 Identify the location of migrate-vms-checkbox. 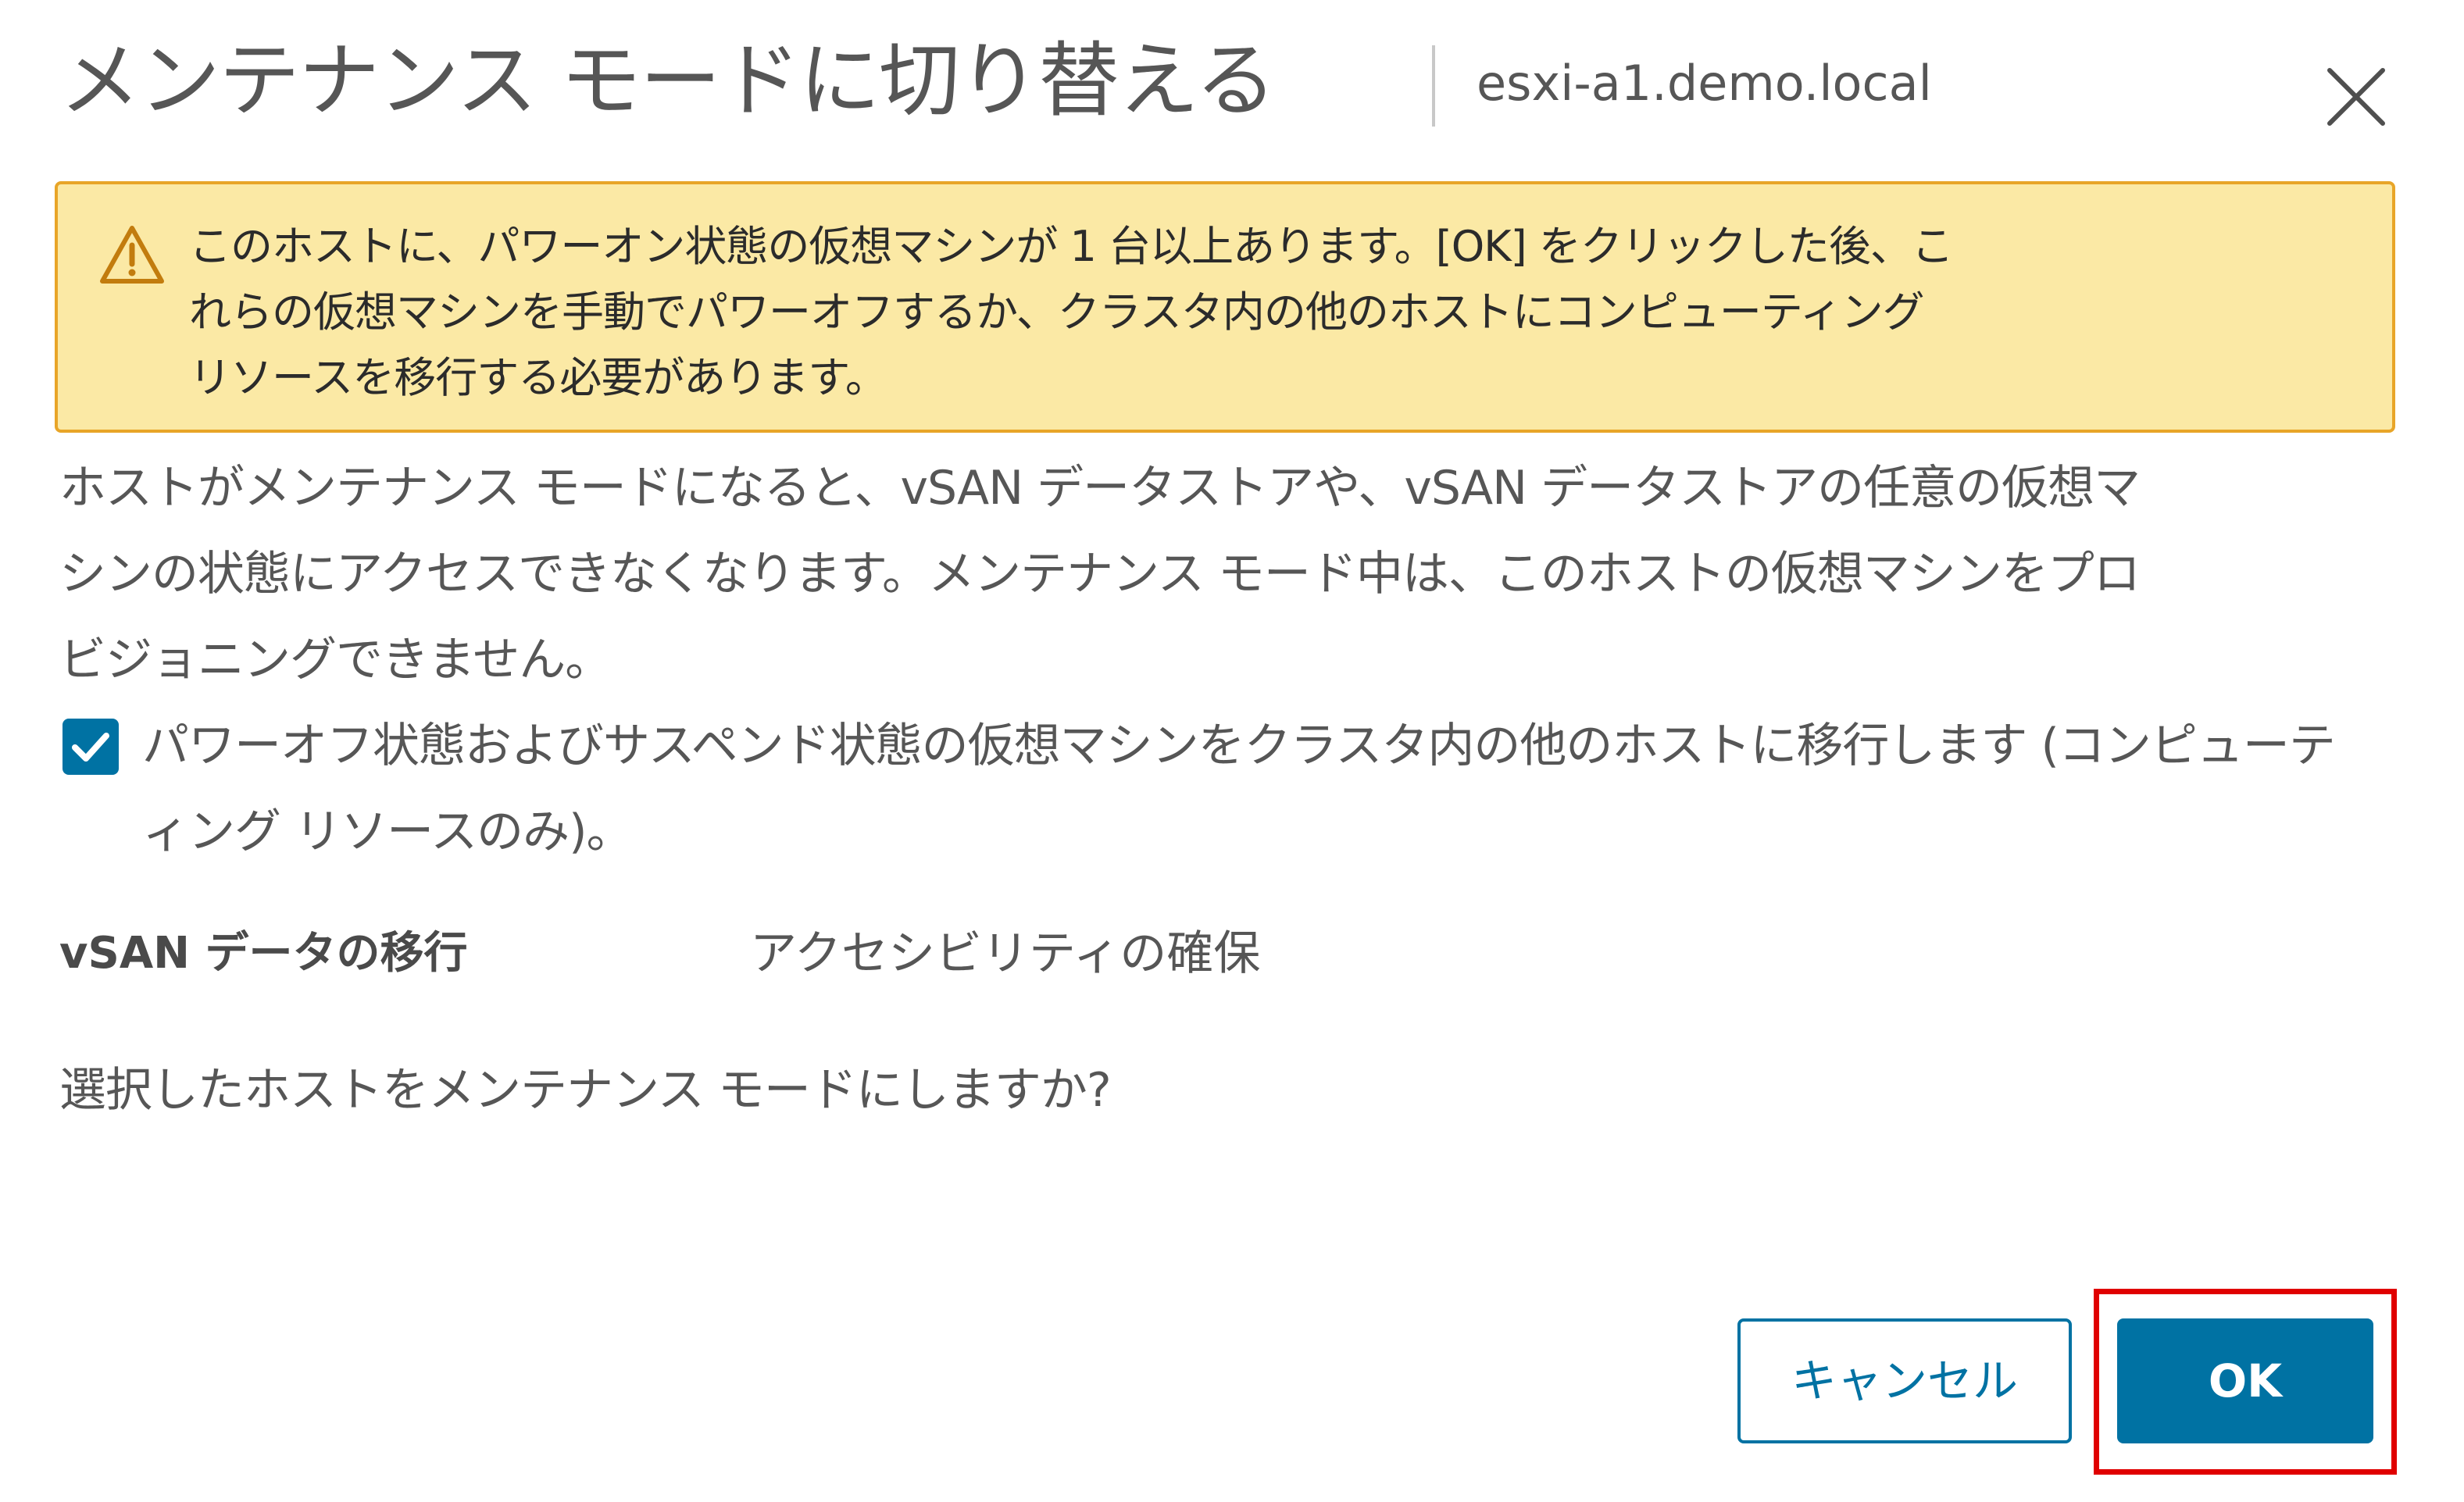
(90, 747).